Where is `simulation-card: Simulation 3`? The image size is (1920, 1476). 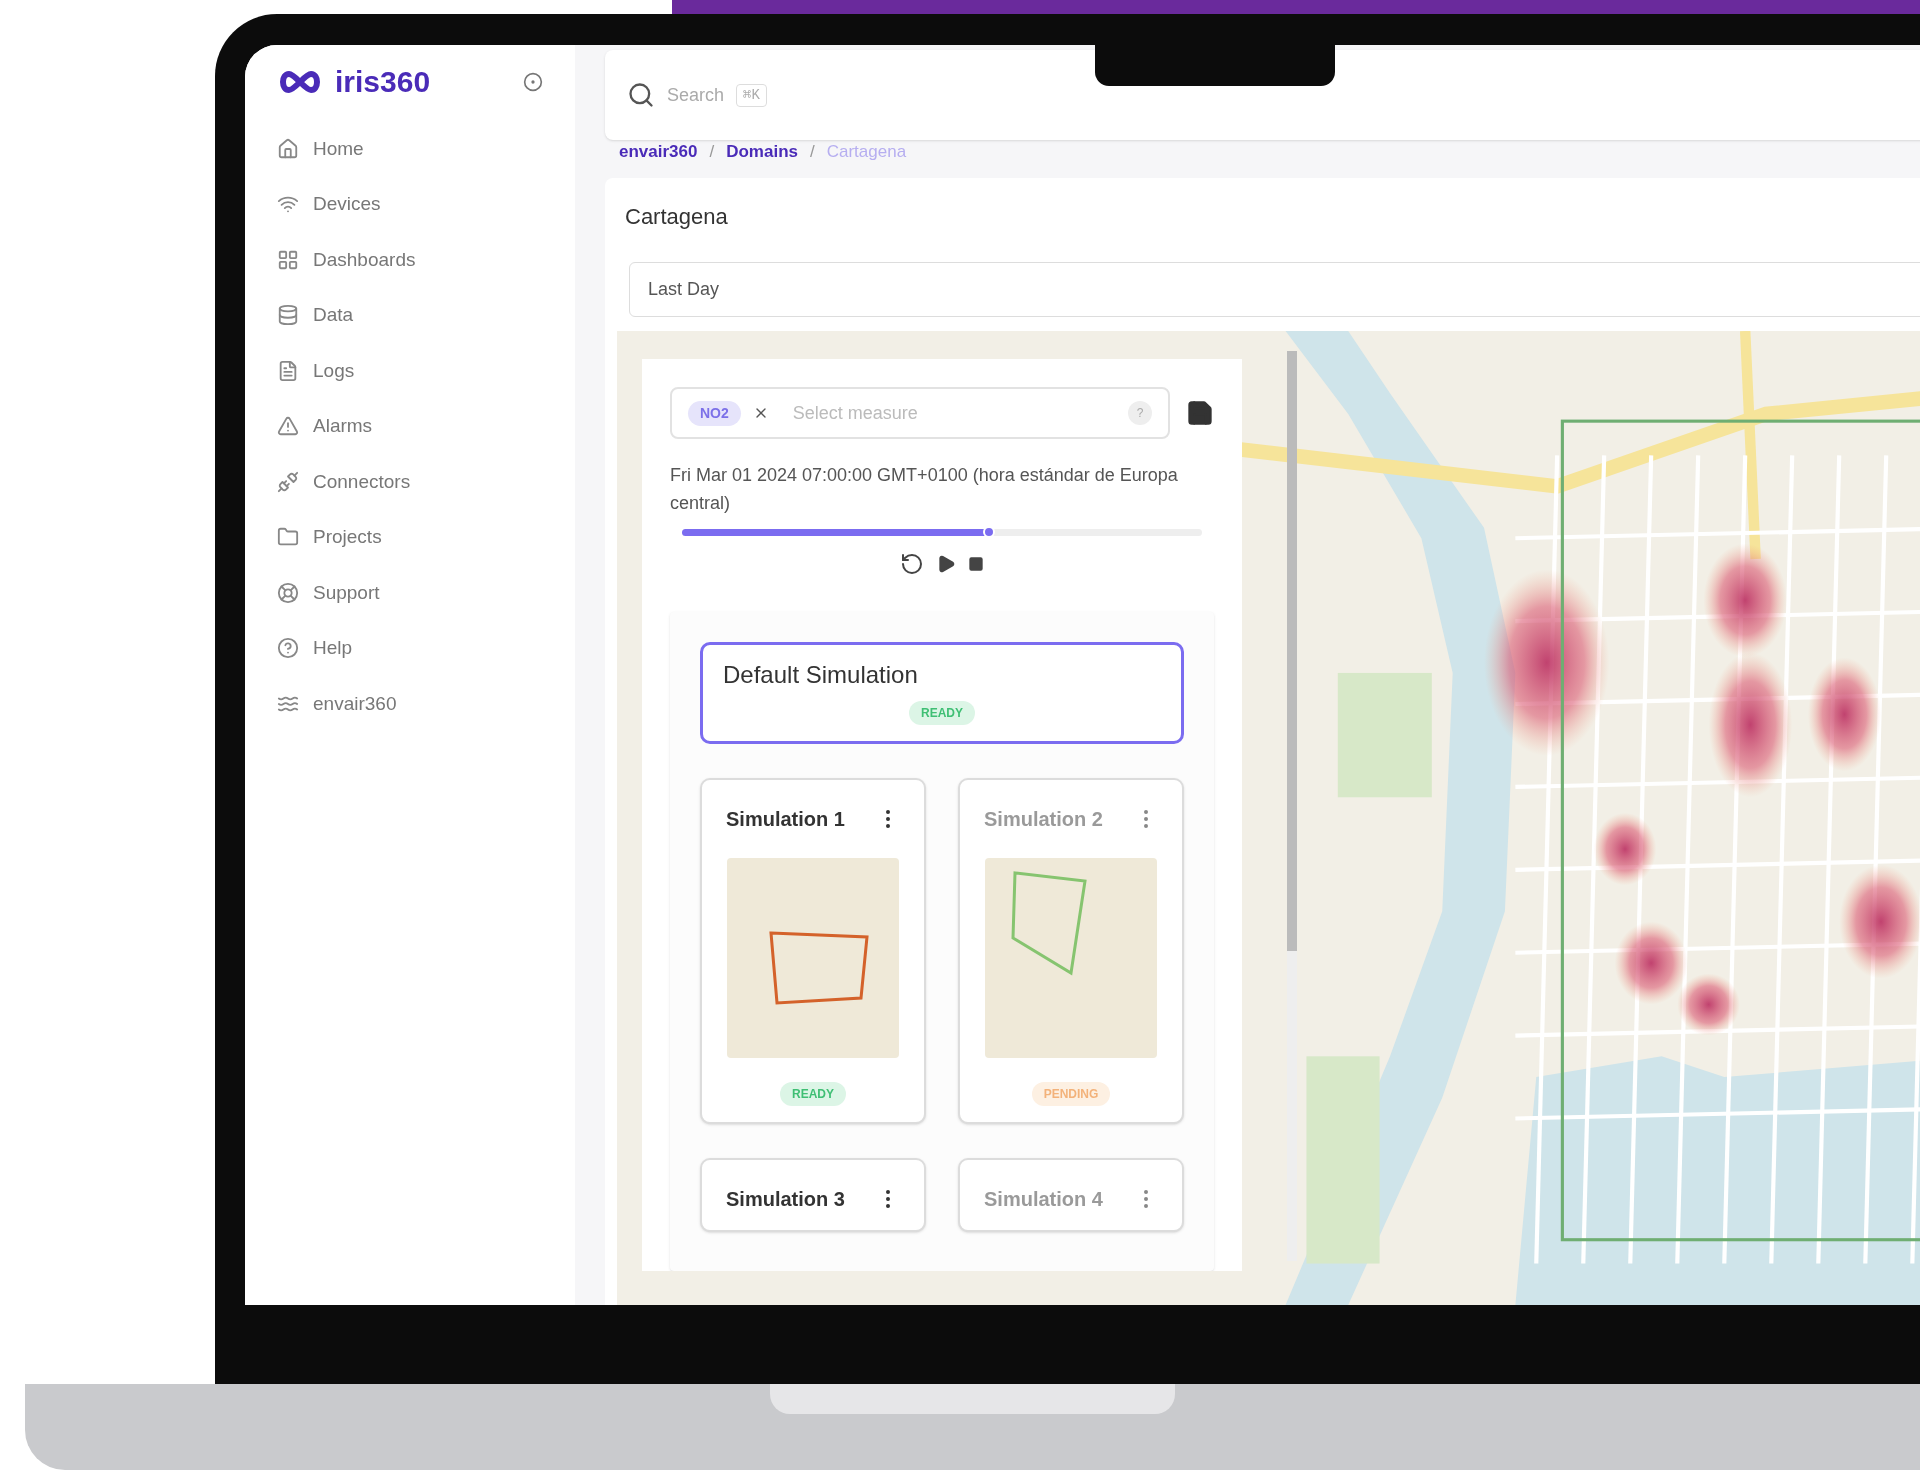
simulation-card: Simulation 3 is located at coordinates (813, 1195).